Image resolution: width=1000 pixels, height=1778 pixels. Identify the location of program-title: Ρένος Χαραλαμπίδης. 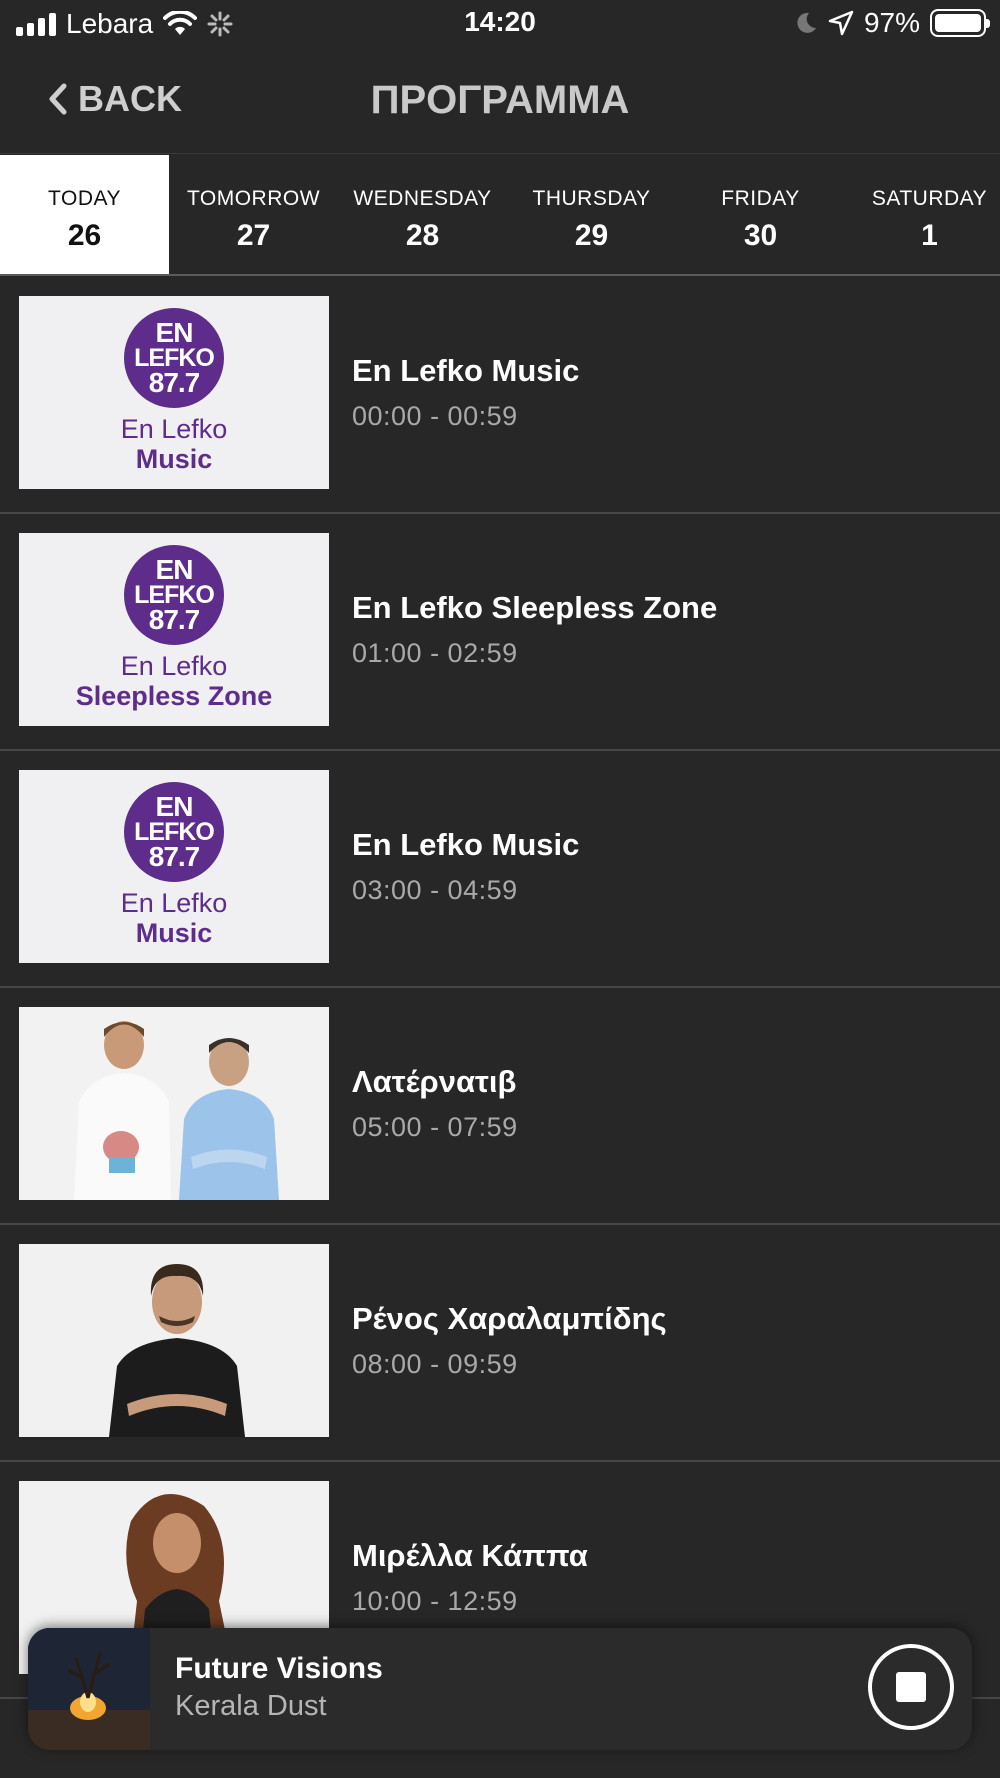
(509, 1318).